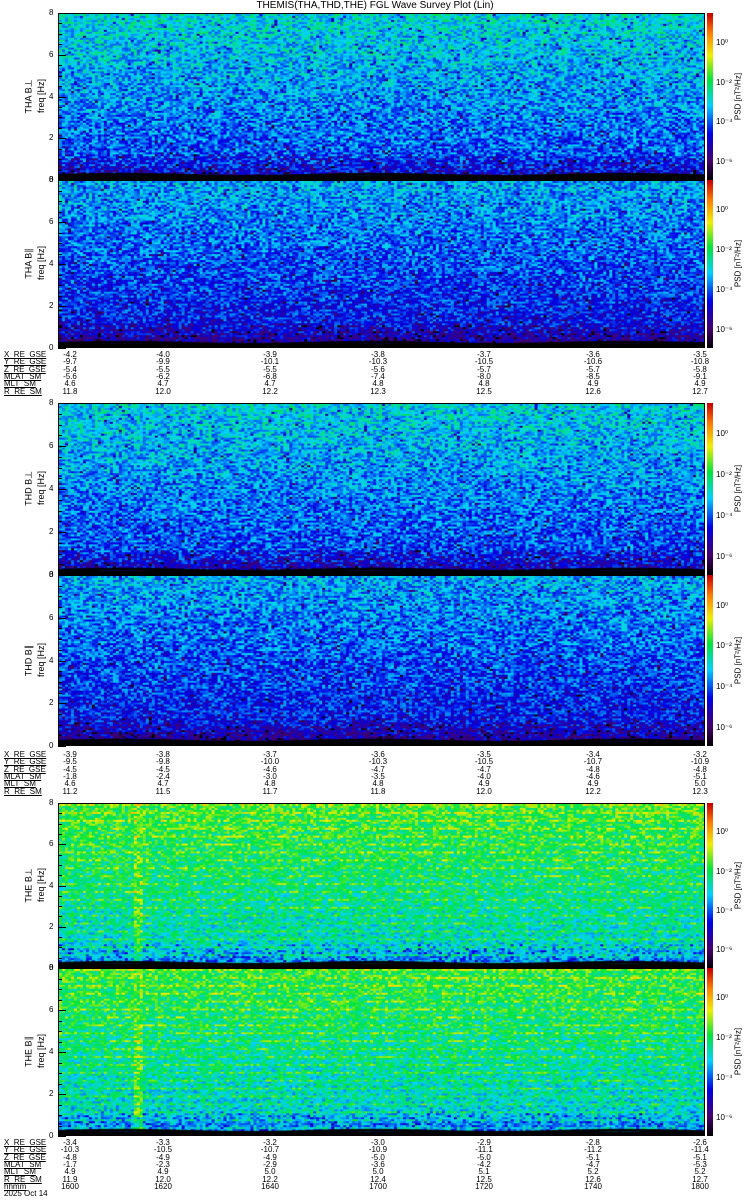  What do you see at coordinates (593, 1186) in the screenshot?
I see `orbit-value: 1740` at bounding box center [593, 1186].